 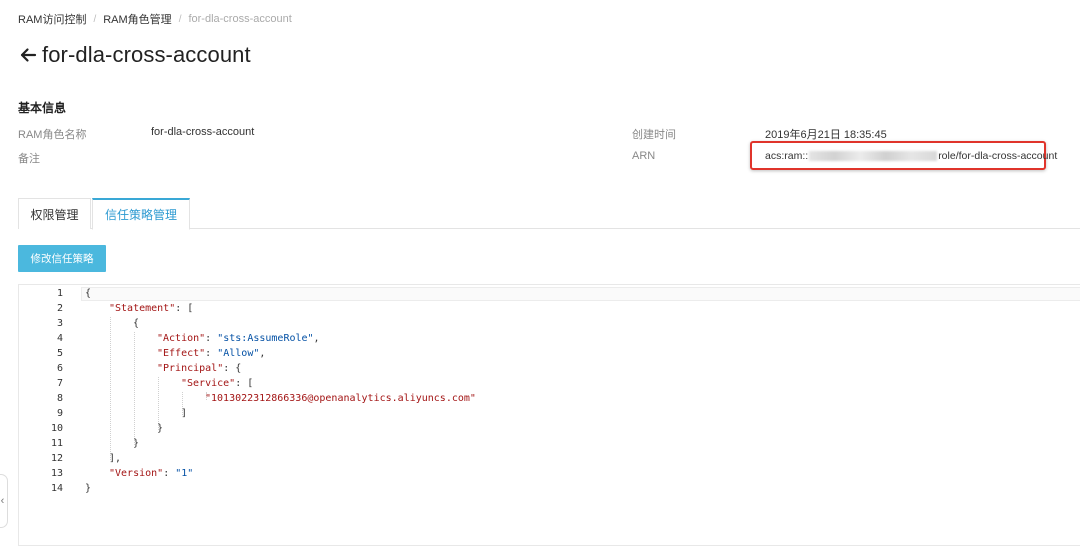 What do you see at coordinates (56, 458) in the screenshot?
I see `line-number: 12` at bounding box center [56, 458].